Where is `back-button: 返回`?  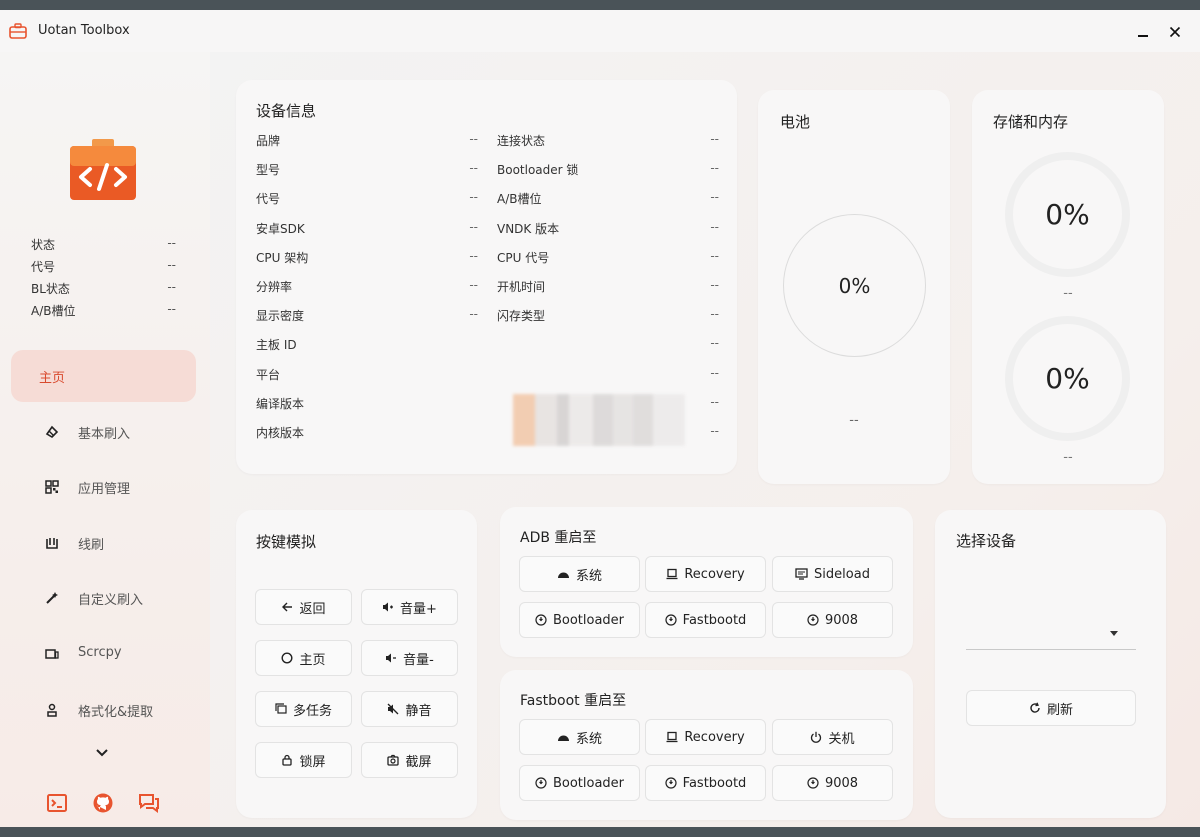
back-button: 返回 is located at coordinates (303, 607).